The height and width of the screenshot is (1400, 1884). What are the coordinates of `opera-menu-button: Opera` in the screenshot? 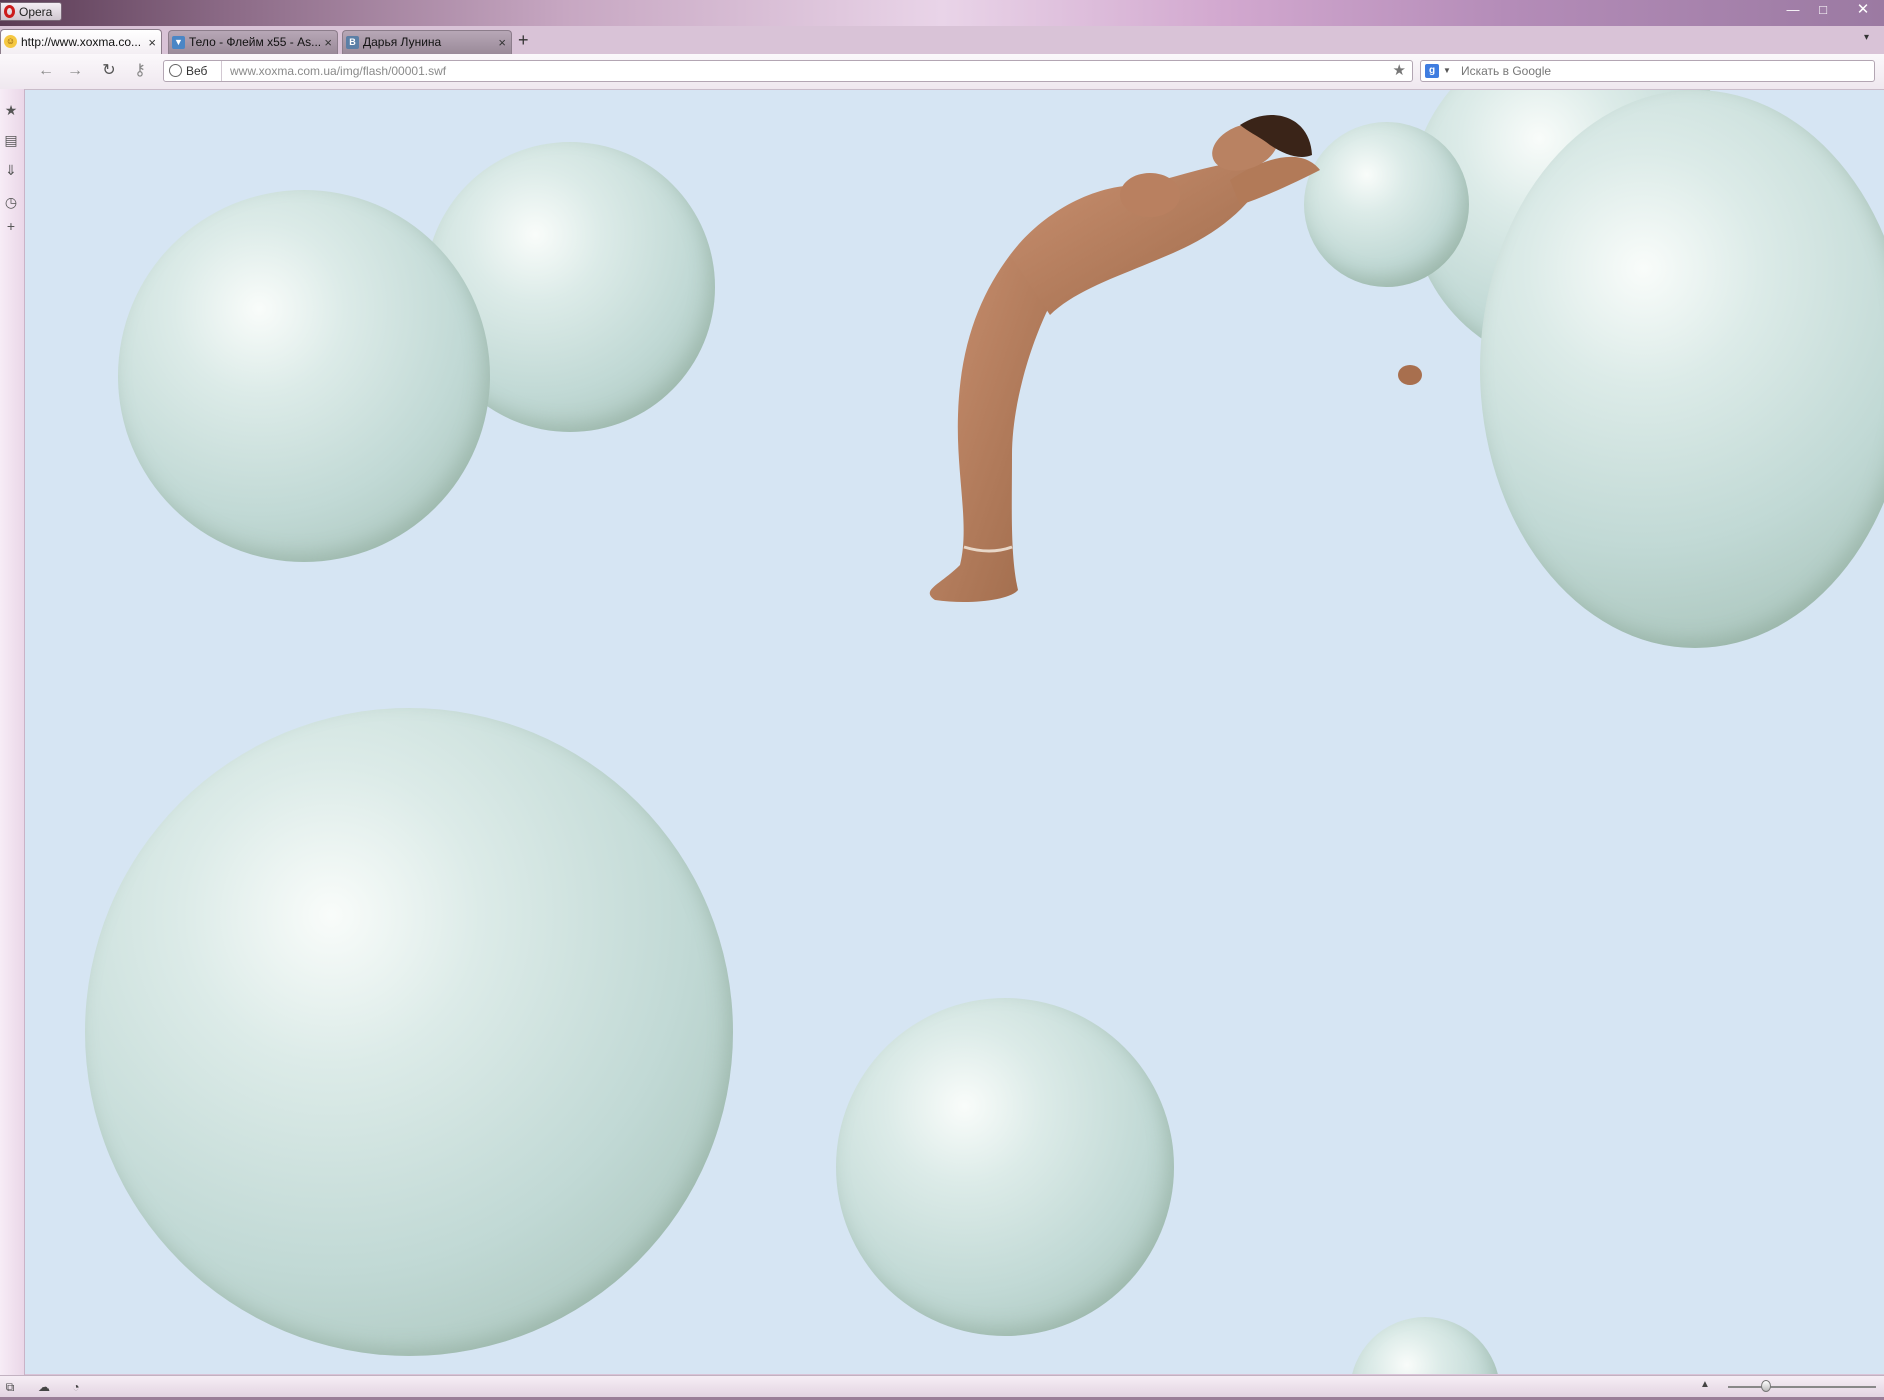 It's located at (31, 11).